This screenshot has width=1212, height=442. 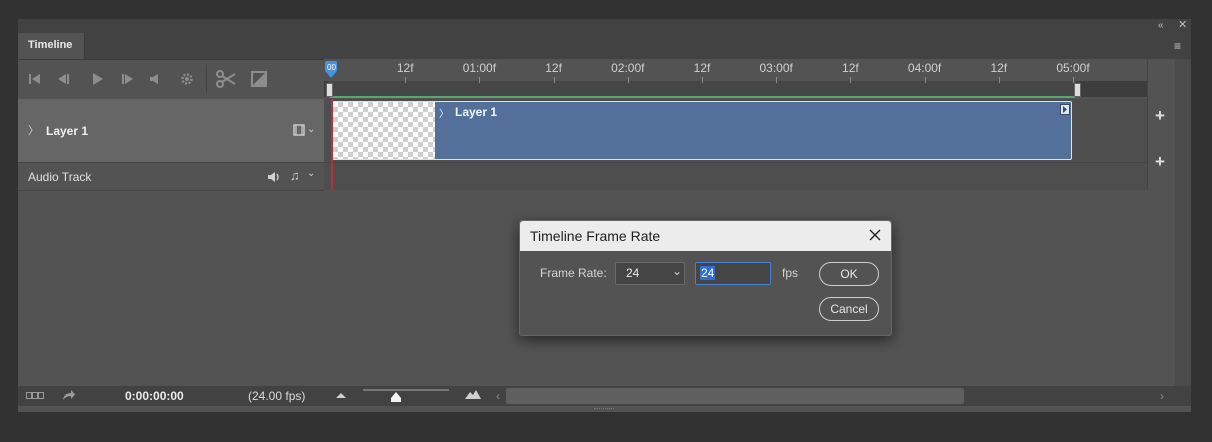 I want to click on render-video-icon, so click(x=69, y=395).